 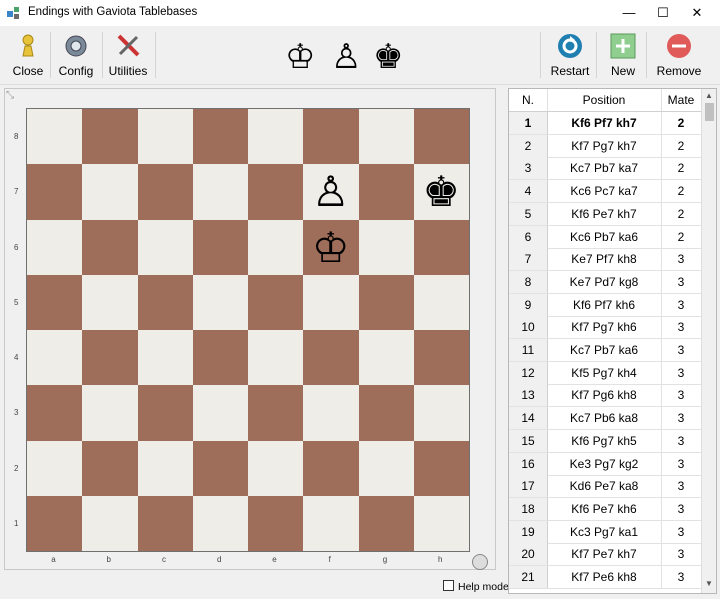 What do you see at coordinates (604, 509) in the screenshot?
I see `position-cell: Kf6 Pe7 kh6` at bounding box center [604, 509].